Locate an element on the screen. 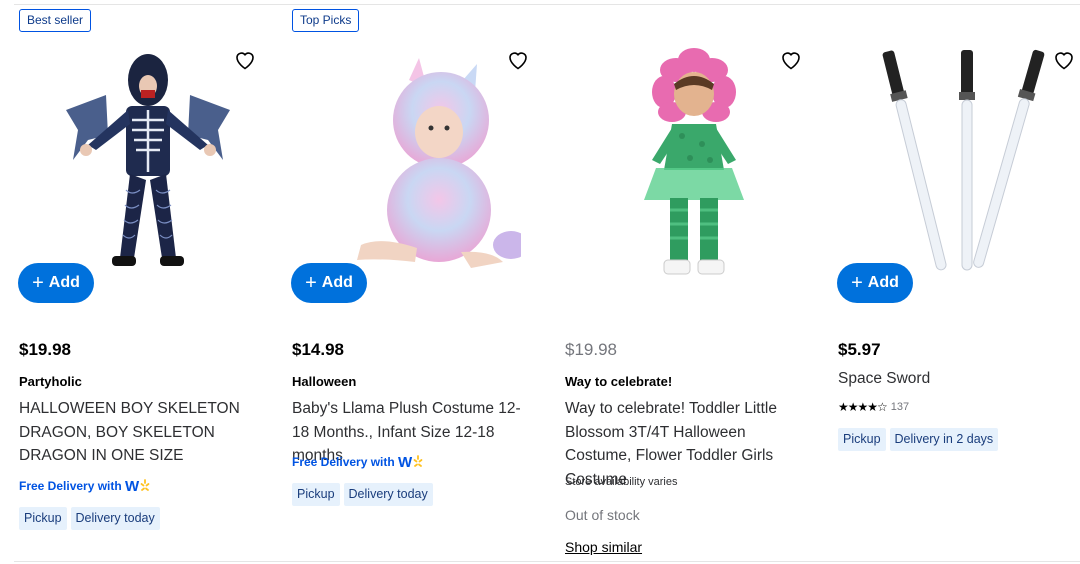 The height and width of the screenshot is (564, 1080). product-title: Space Sword is located at coordinates (884, 379).